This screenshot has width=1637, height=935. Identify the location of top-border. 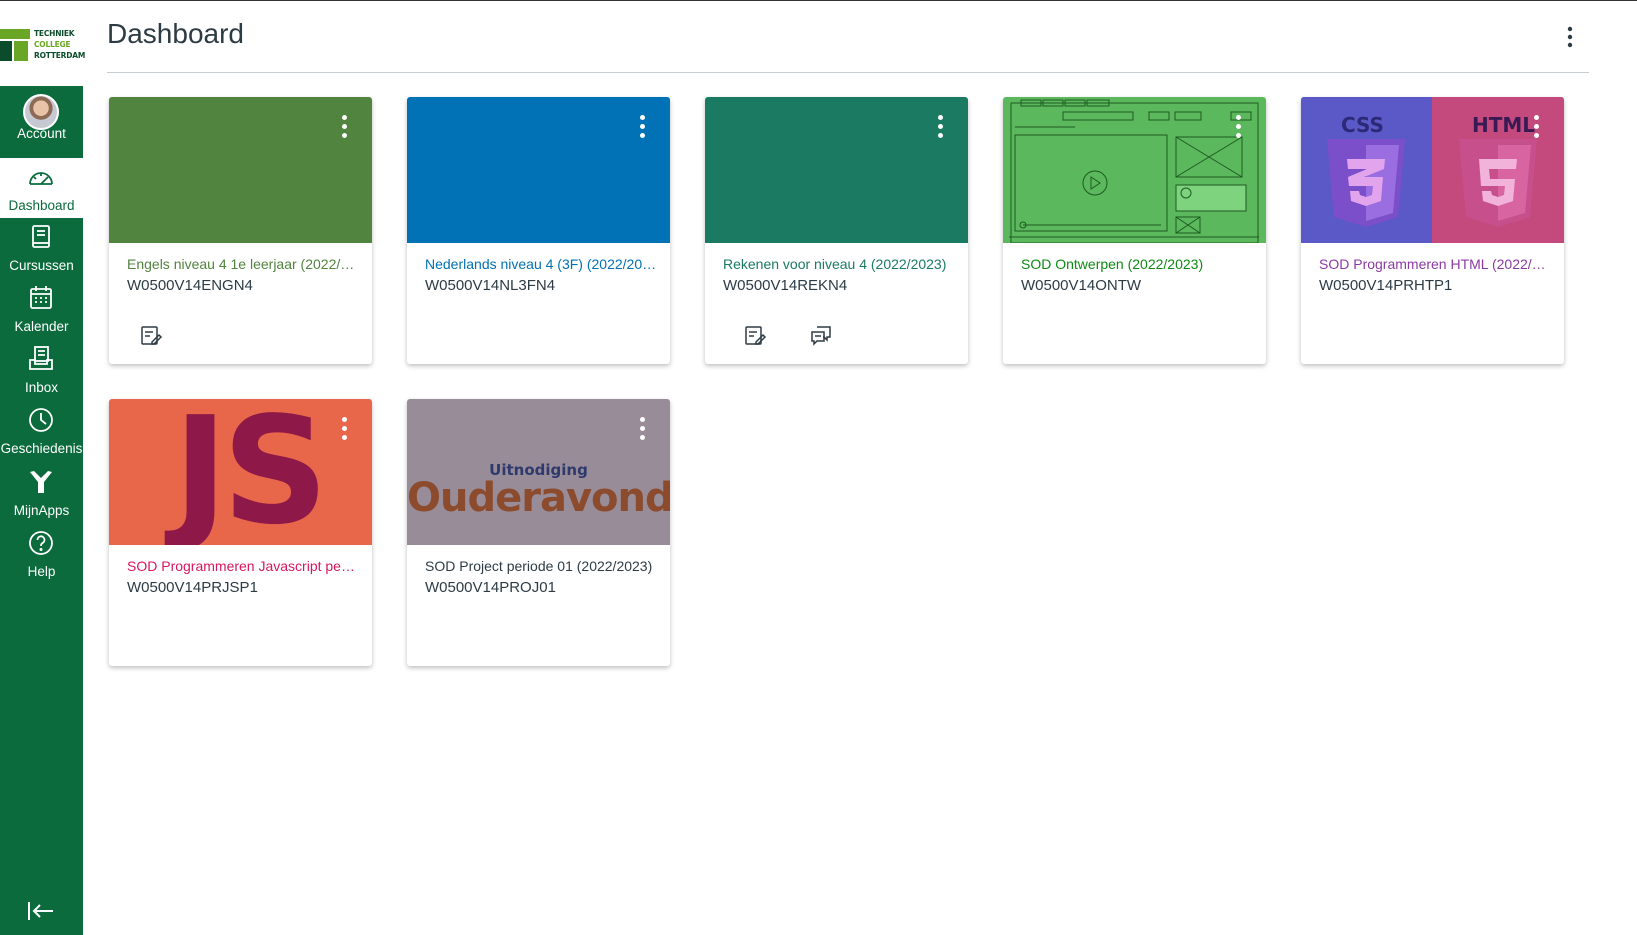
(818, 0).